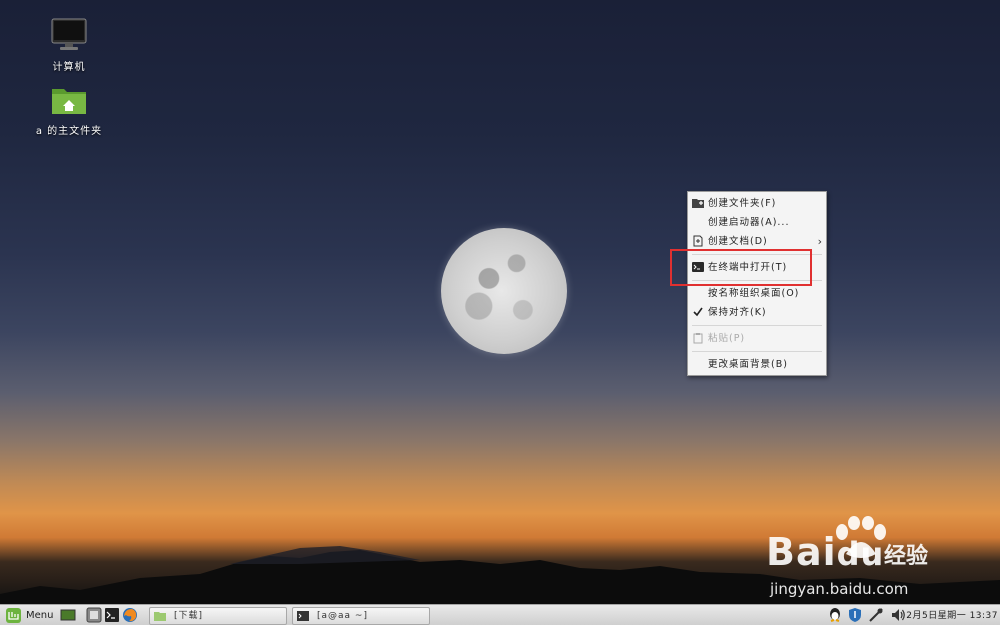 This screenshot has height=625, width=1000. I want to click on desktop-icon-label: a 的主文件夹, so click(69, 131).